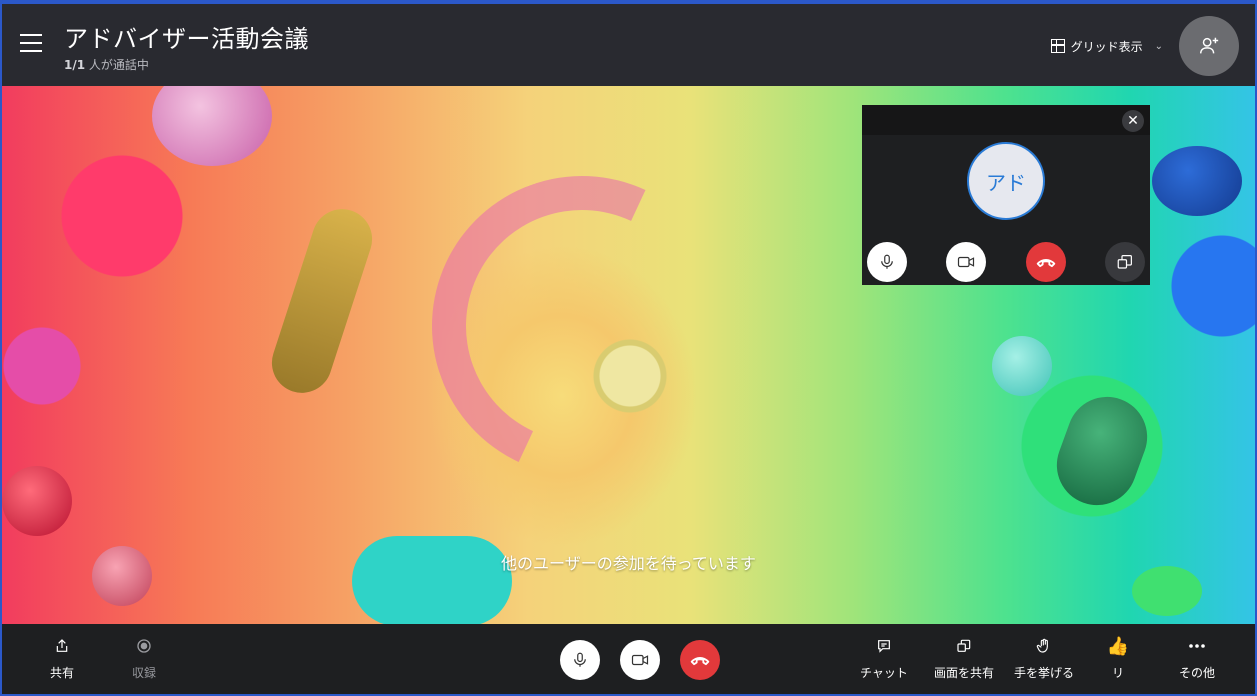 The width and height of the screenshot is (1257, 696). I want to click on preview-hang-up-button, so click(1046, 262).